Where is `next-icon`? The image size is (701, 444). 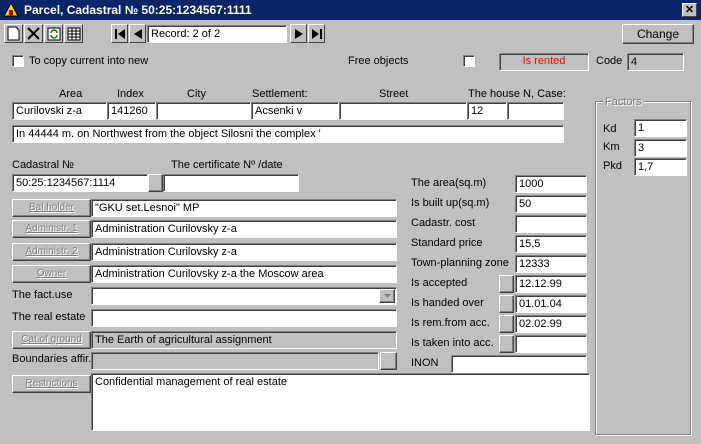 next-icon is located at coordinates (298, 33).